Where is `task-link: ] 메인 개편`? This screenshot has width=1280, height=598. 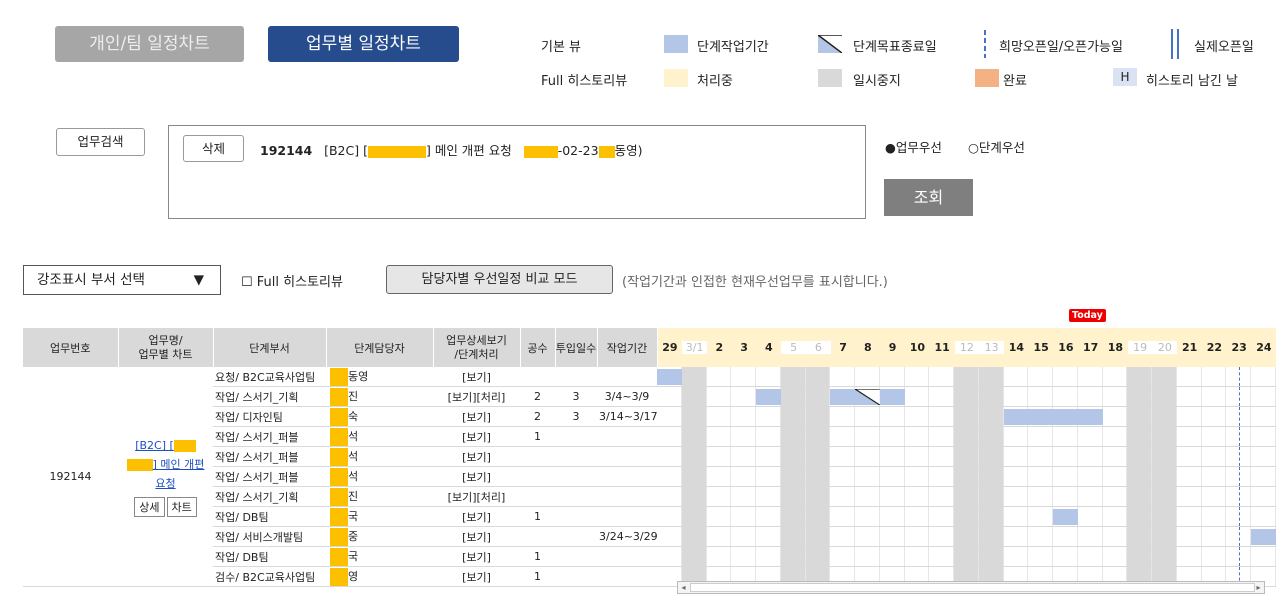 task-link: ] 메인 개편 is located at coordinates (179, 464).